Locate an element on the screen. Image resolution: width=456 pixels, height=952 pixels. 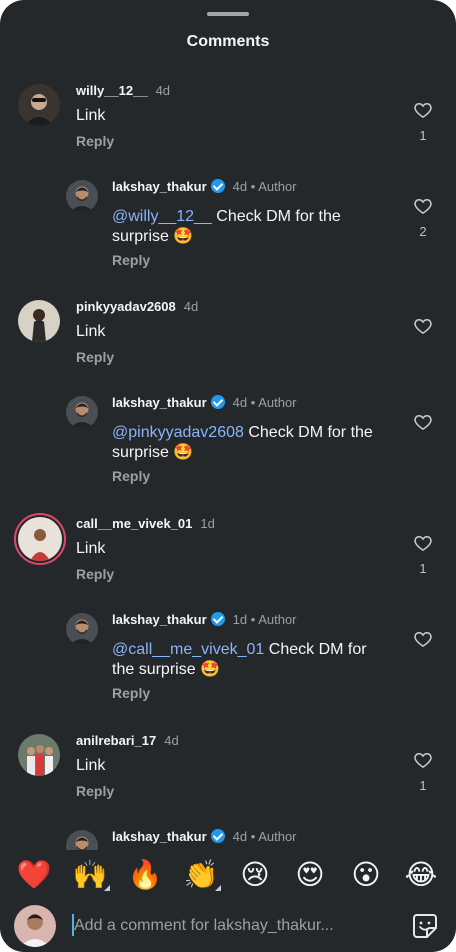
avatar-story-ring is located at coordinates (40, 539).